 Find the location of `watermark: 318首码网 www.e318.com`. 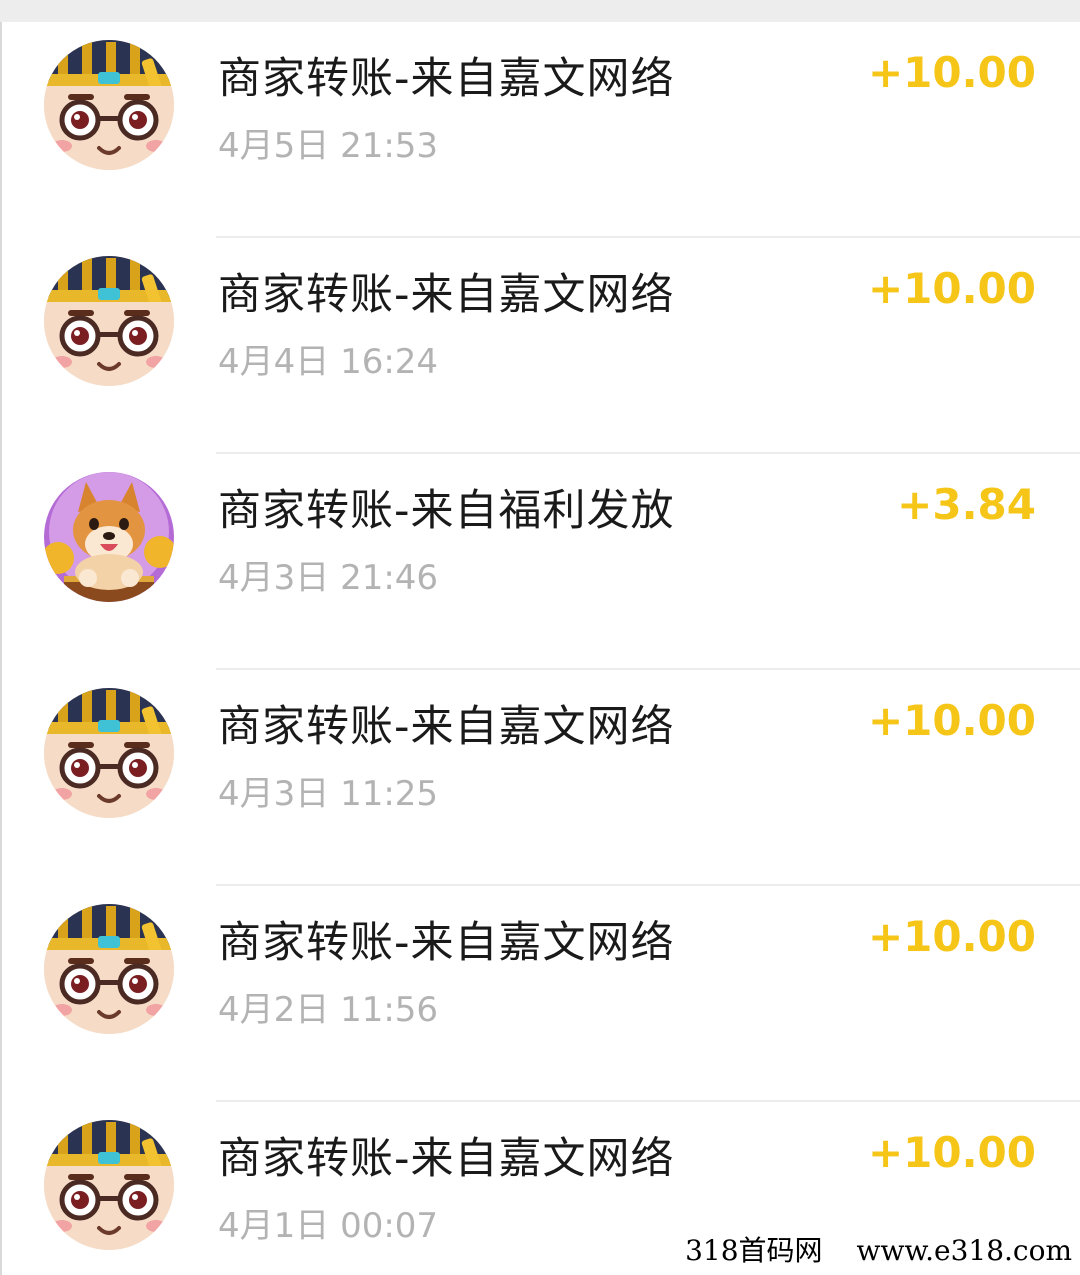

watermark: 318首码网 www.e318.com is located at coordinates (875, 1248).